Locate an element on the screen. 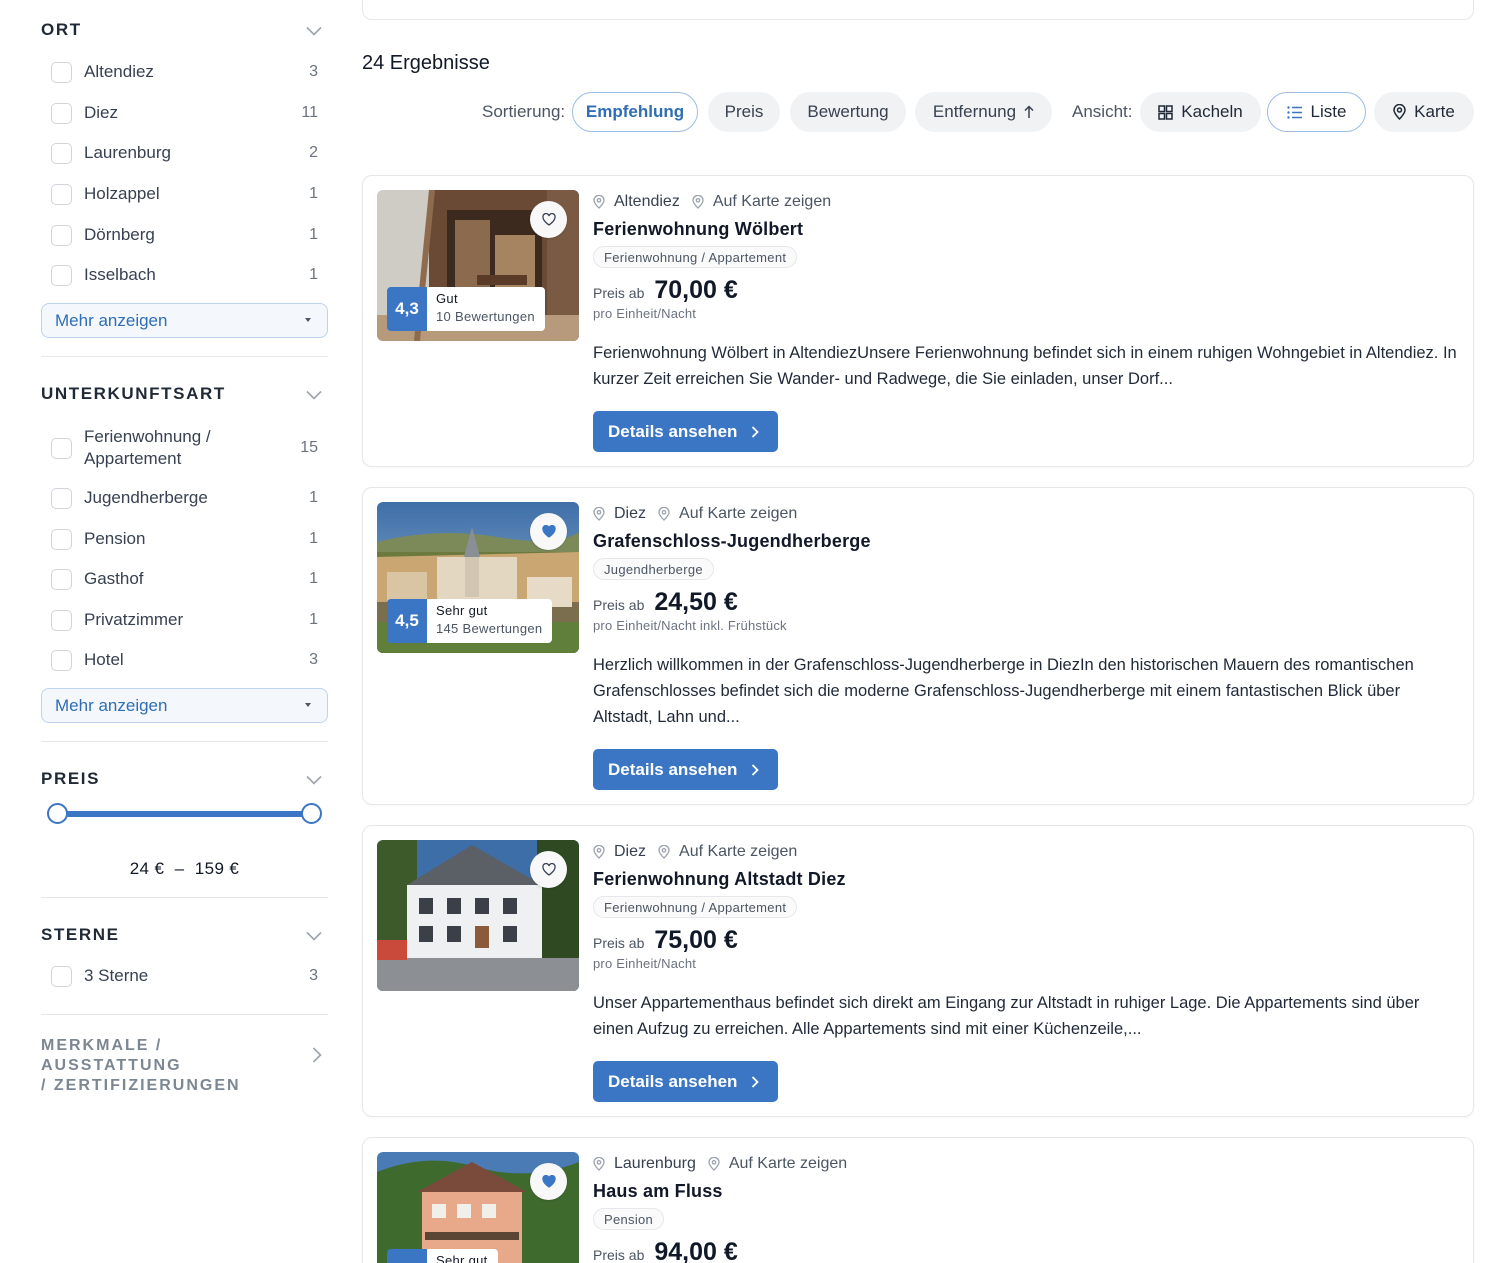 This screenshot has width=1500, height=1263. filter-title-preis: PREIS is located at coordinates (70, 779).